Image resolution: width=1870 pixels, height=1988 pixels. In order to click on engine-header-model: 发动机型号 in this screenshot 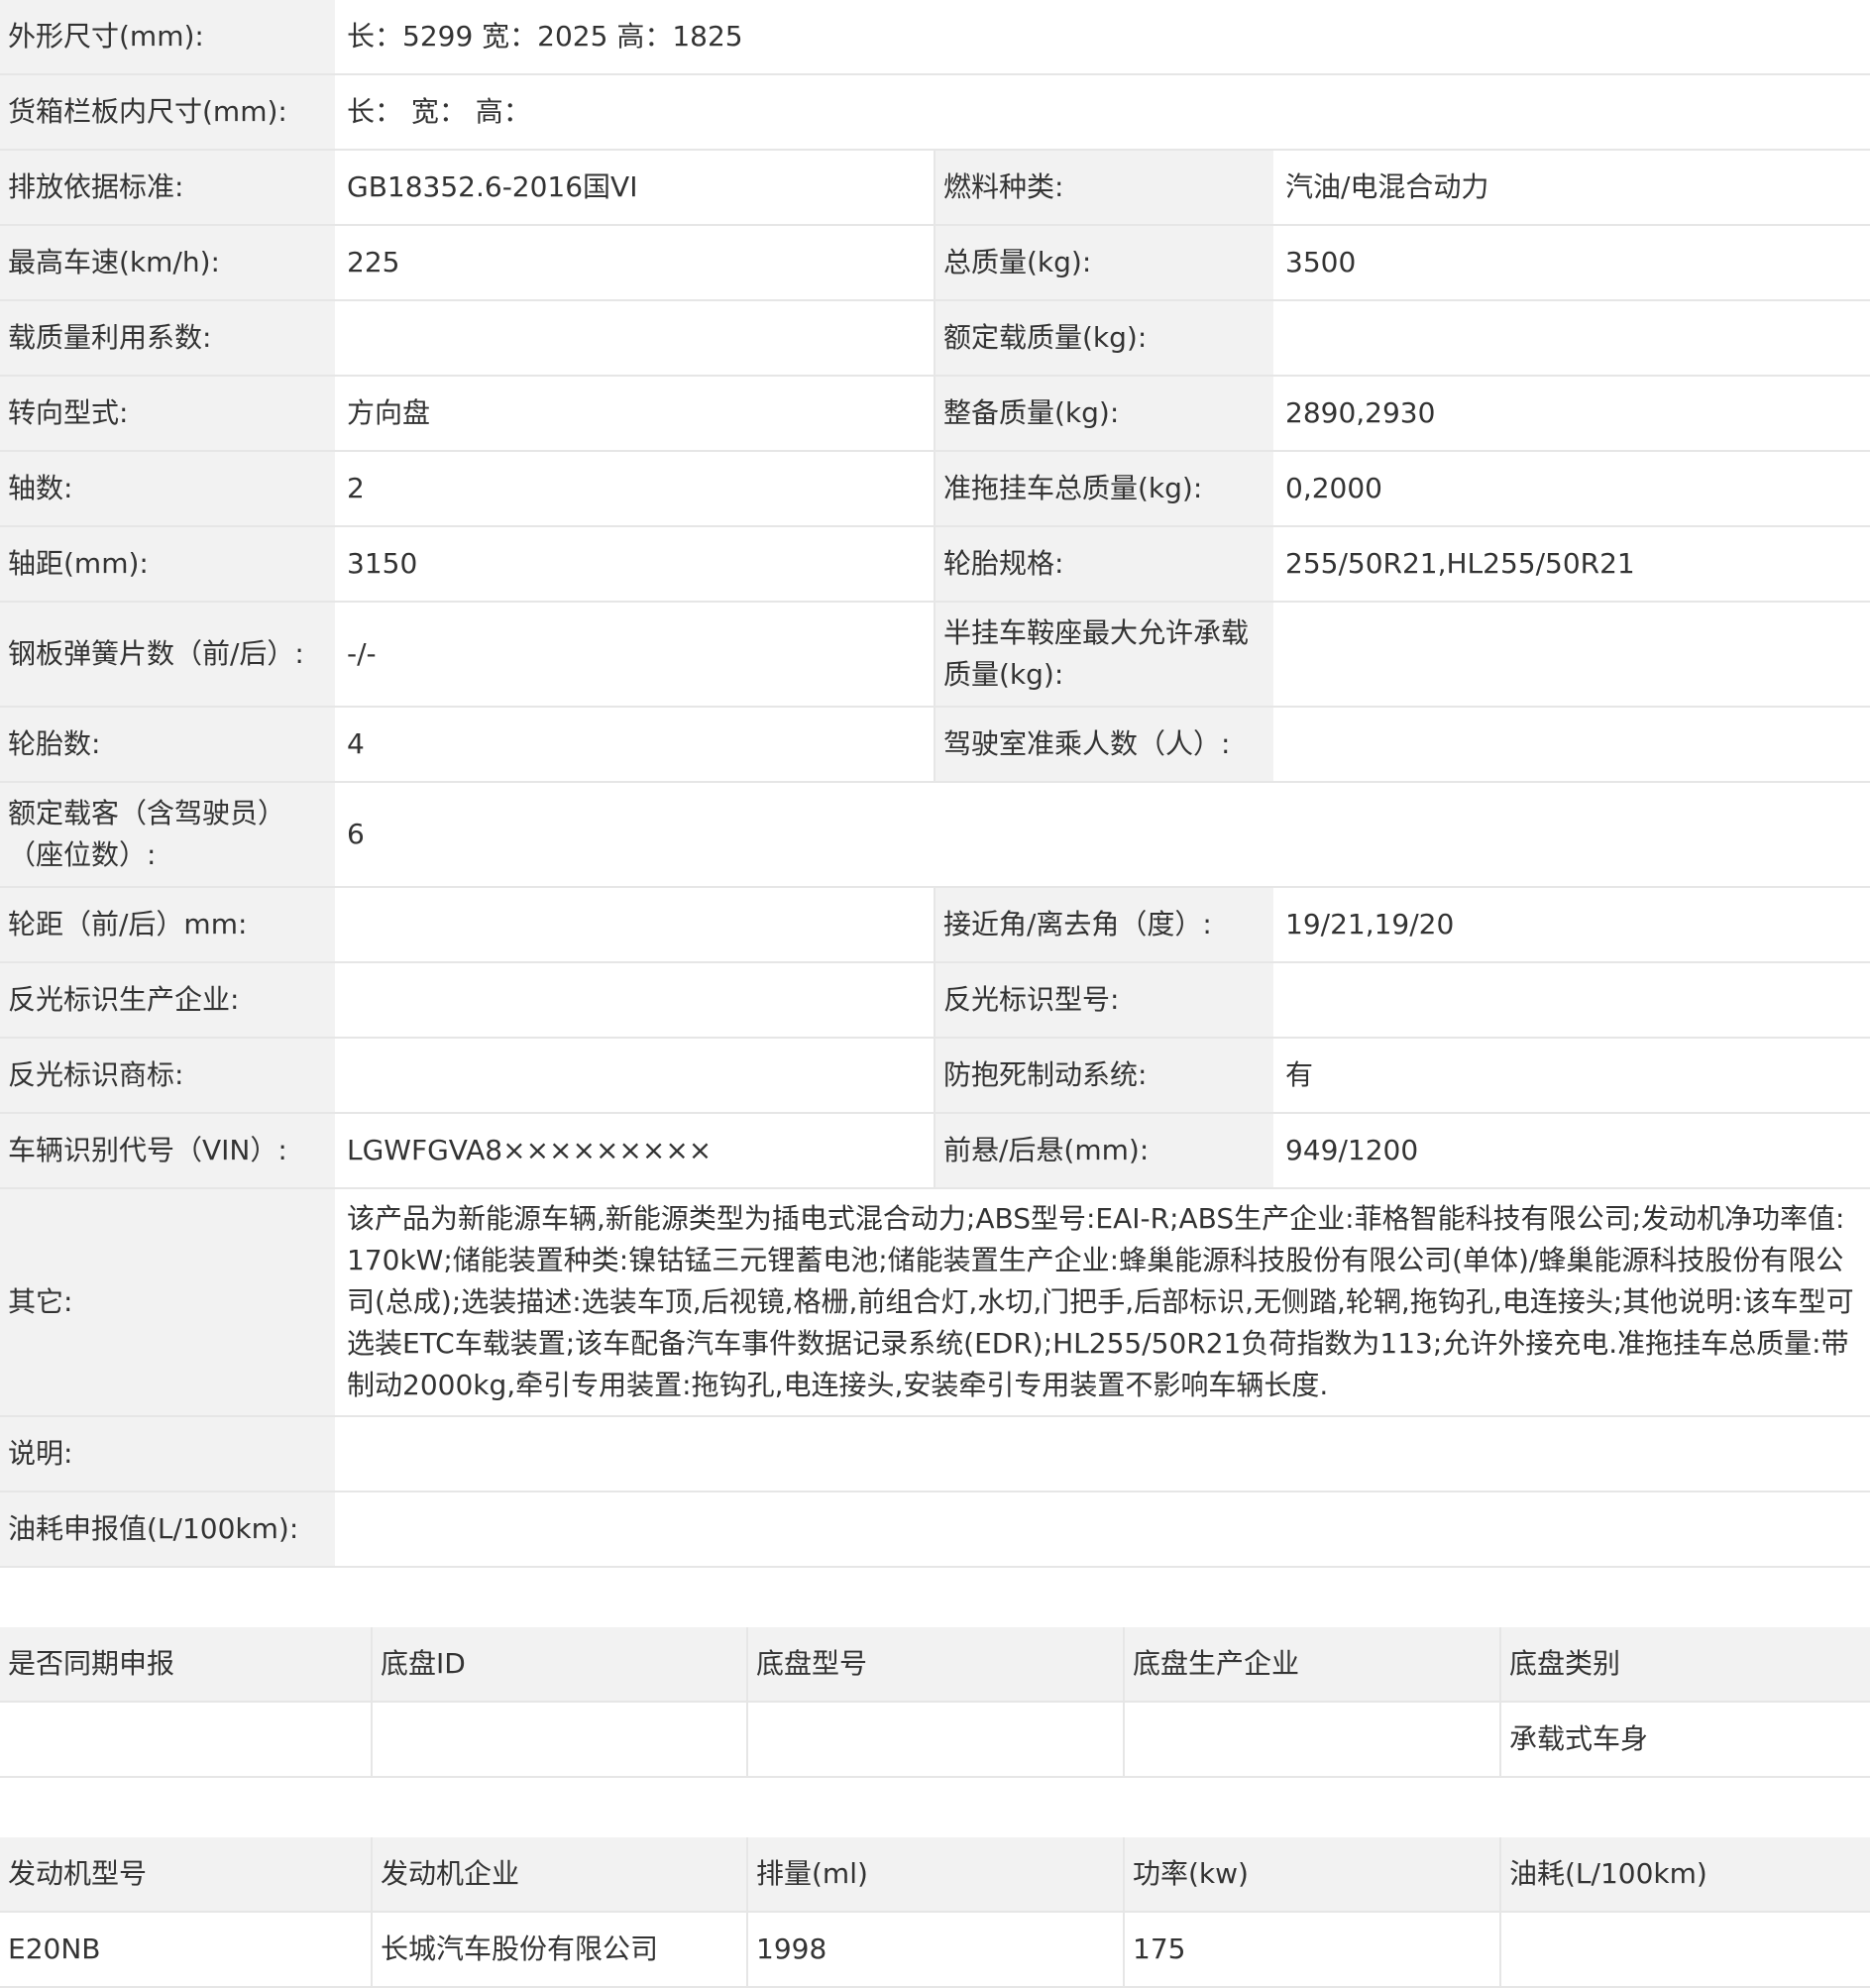, I will do `click(186, 1875)`.